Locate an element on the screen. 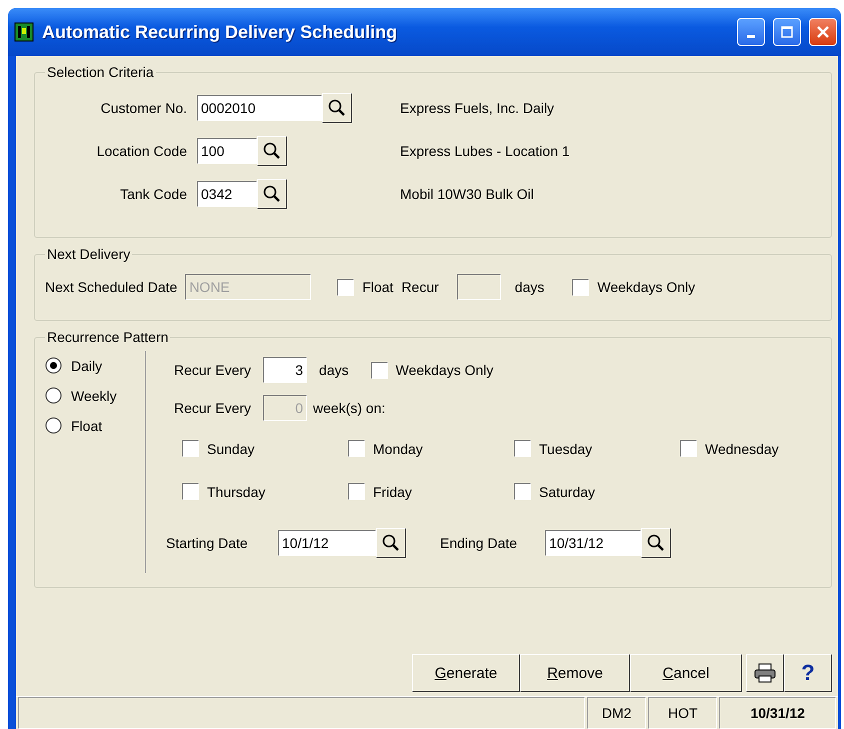 The image size is (844, 729). status-panel: HOT is located at coordinates (683, 713).